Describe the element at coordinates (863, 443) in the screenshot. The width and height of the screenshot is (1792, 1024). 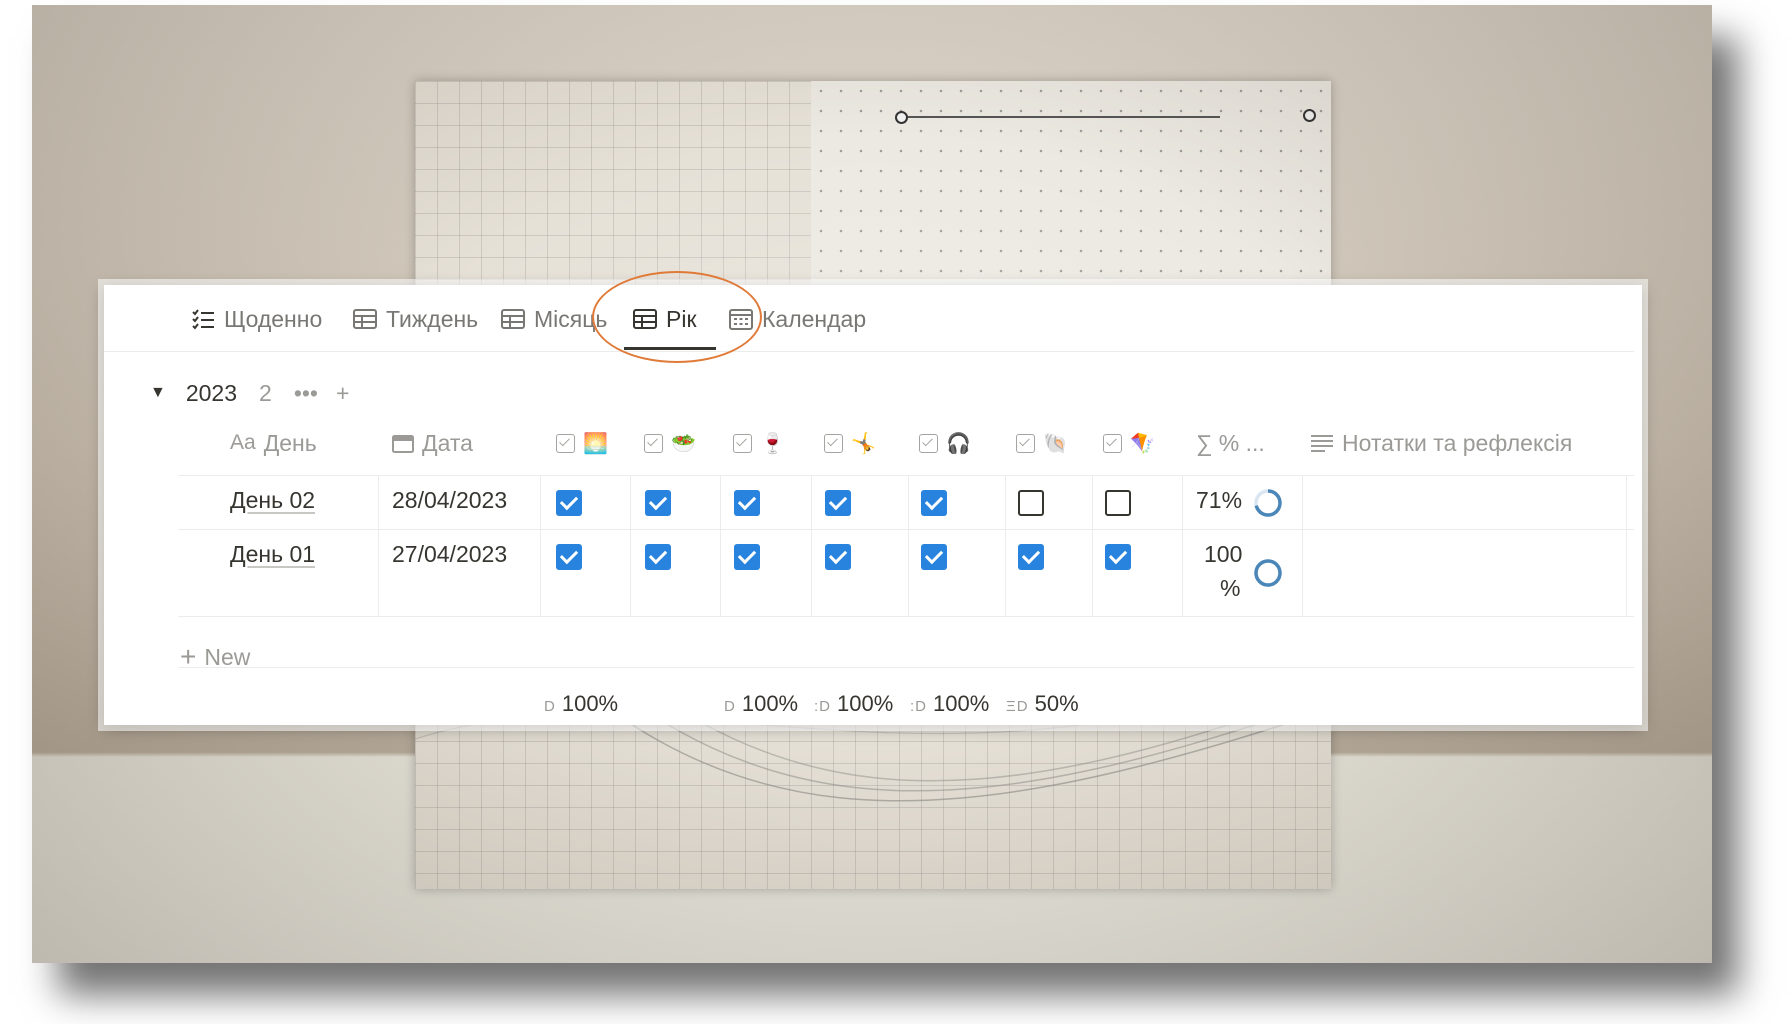
I see `exercise-icon: 🤸` at that location.